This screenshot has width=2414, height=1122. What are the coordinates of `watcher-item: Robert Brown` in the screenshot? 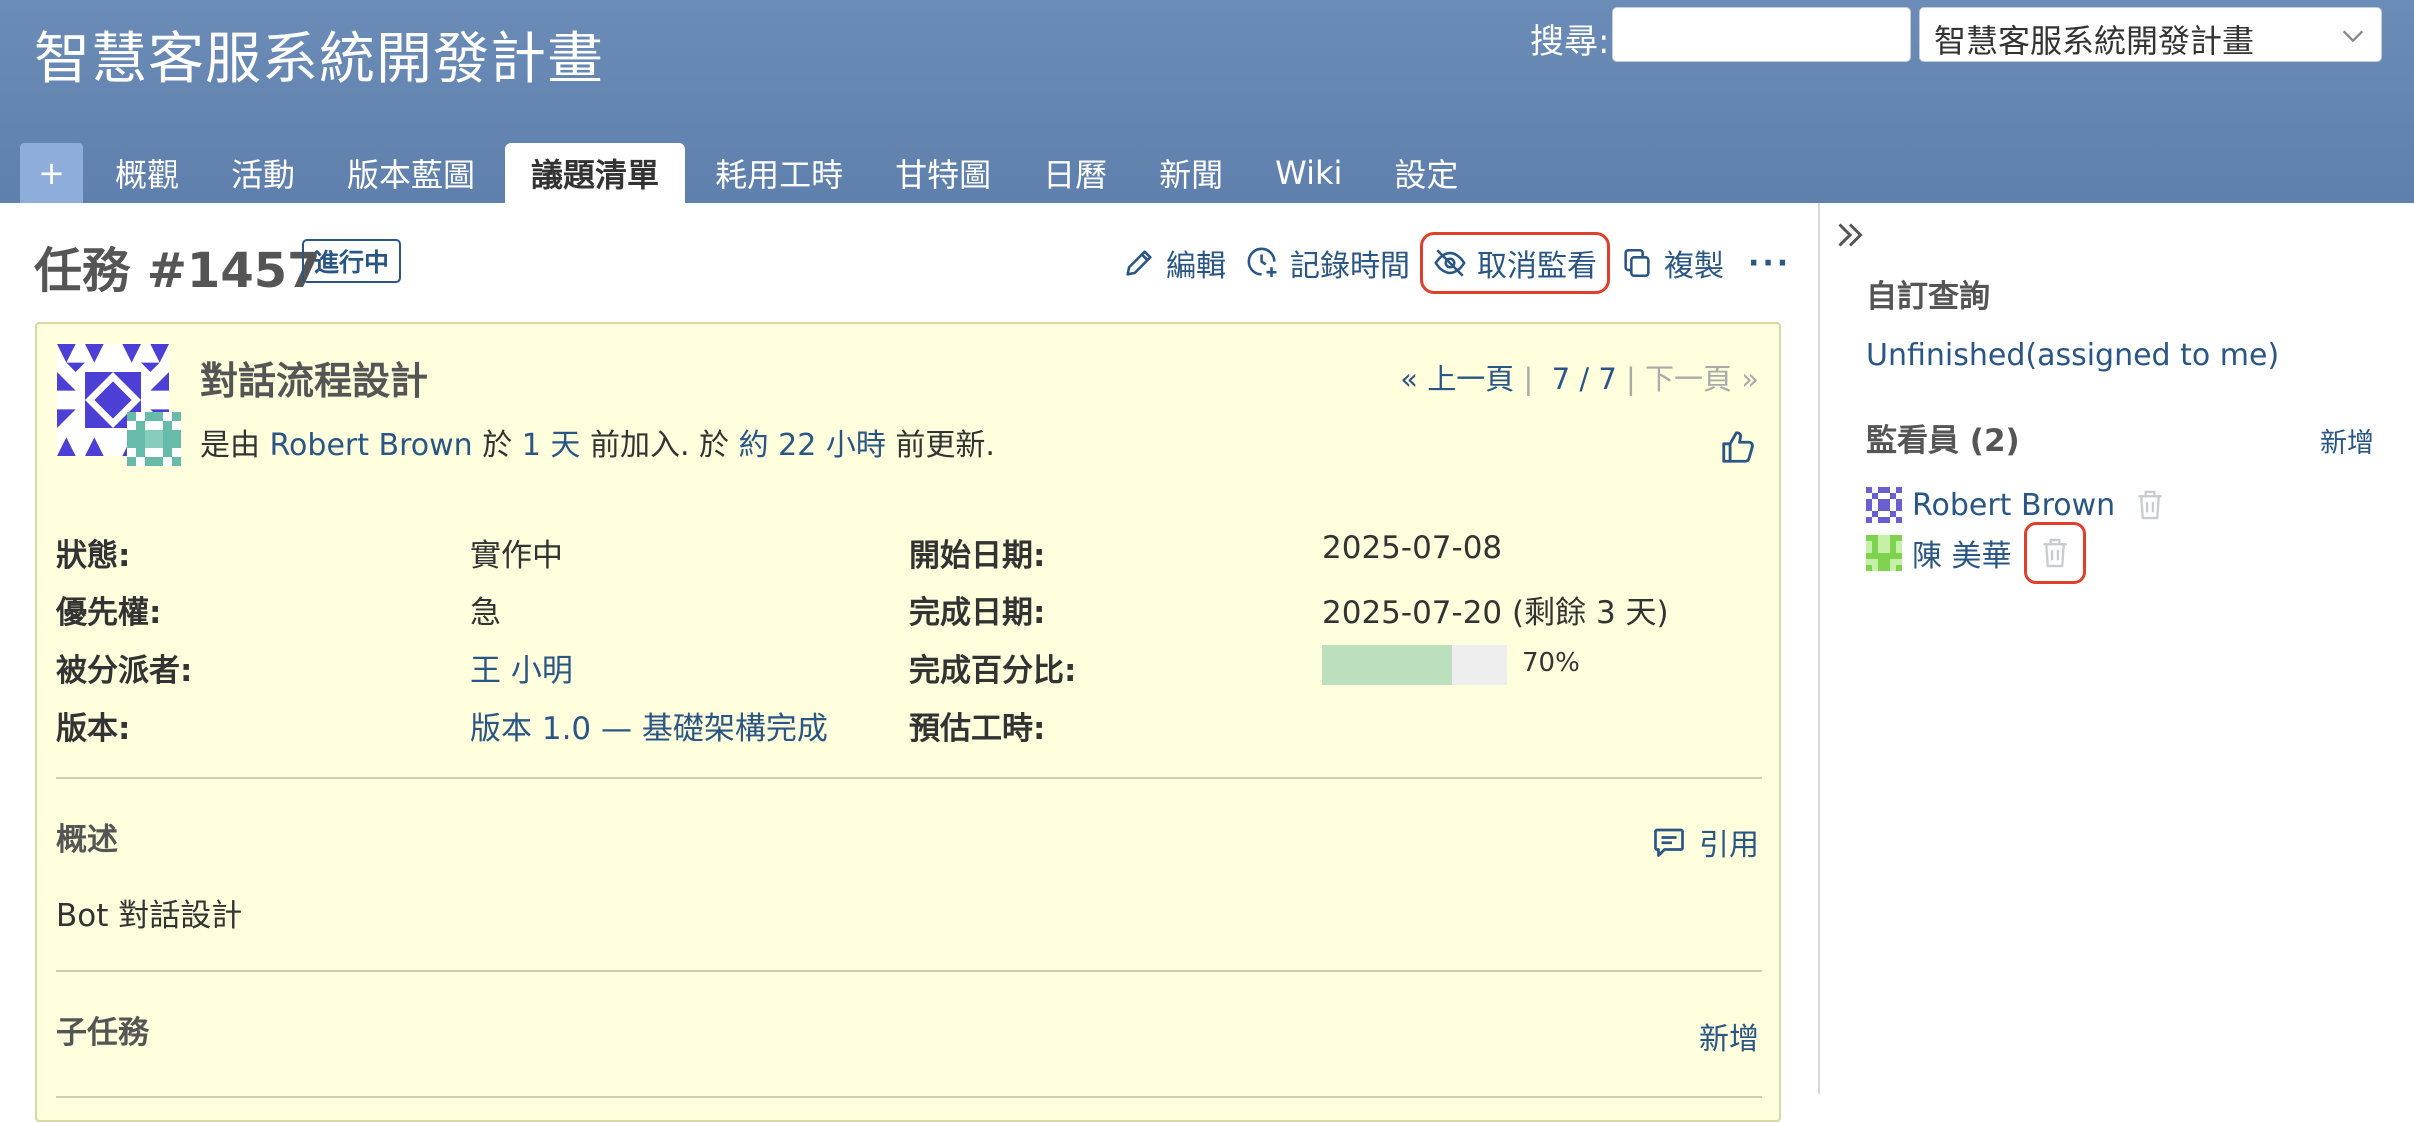 It's located at (2017, 505).